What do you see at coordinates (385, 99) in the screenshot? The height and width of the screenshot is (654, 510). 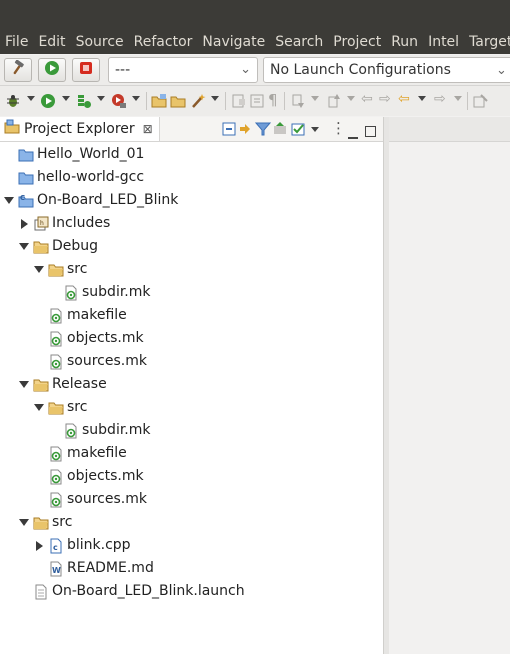 I see `forward-edit-icon: ⇨` at bounding box center [385, 99].